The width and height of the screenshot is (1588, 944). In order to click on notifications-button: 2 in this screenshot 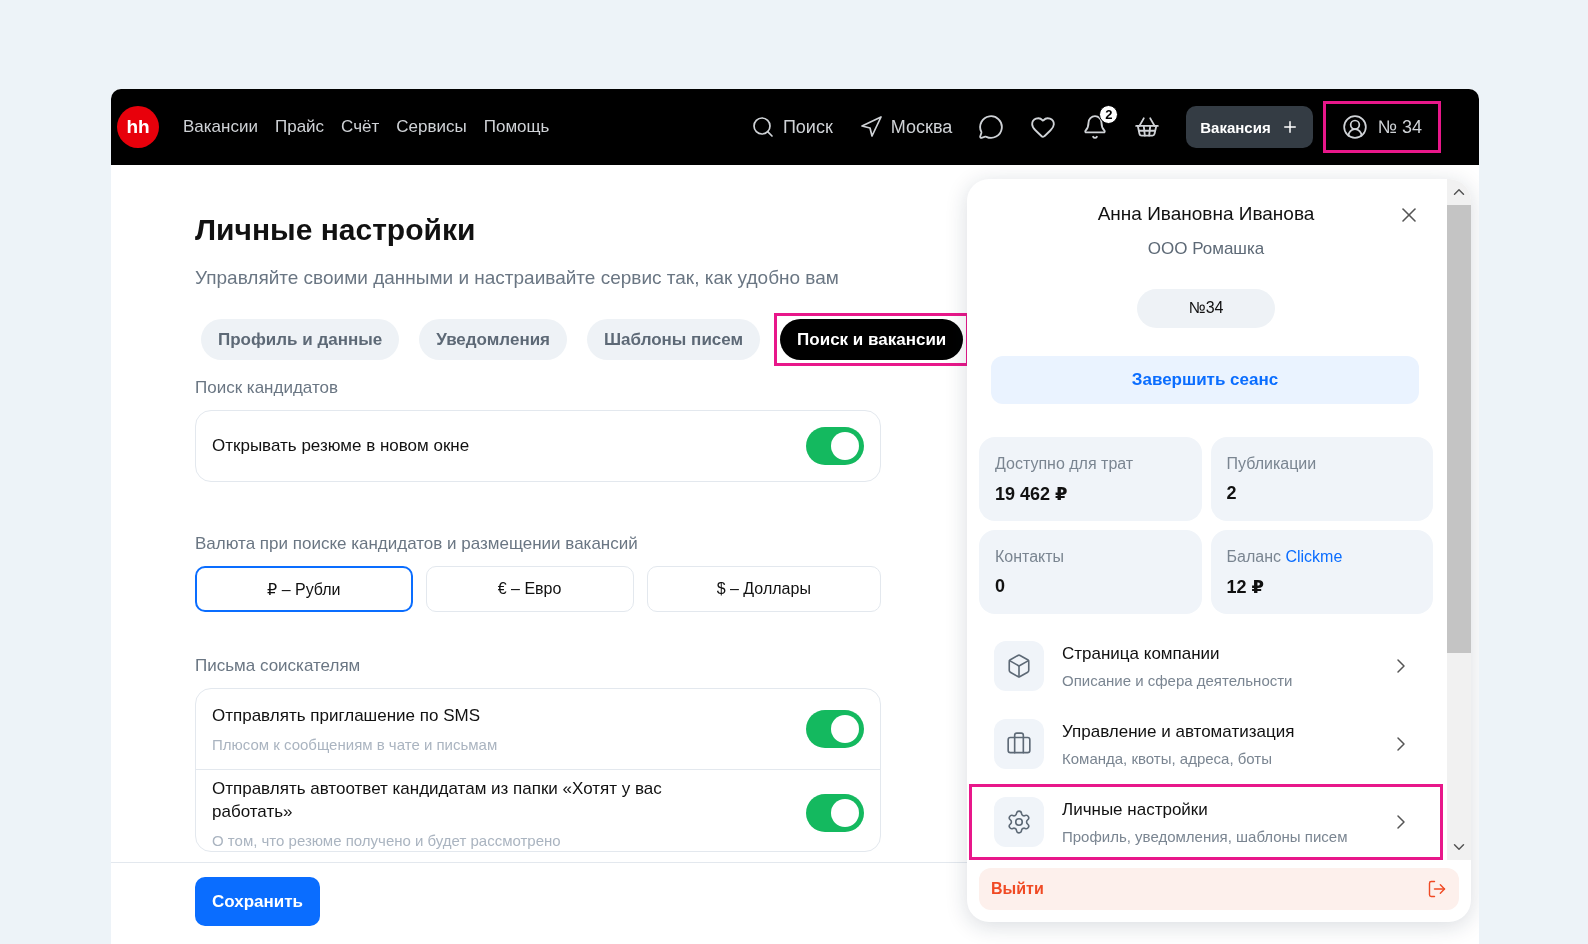, I will do `click(1100, 122)`.